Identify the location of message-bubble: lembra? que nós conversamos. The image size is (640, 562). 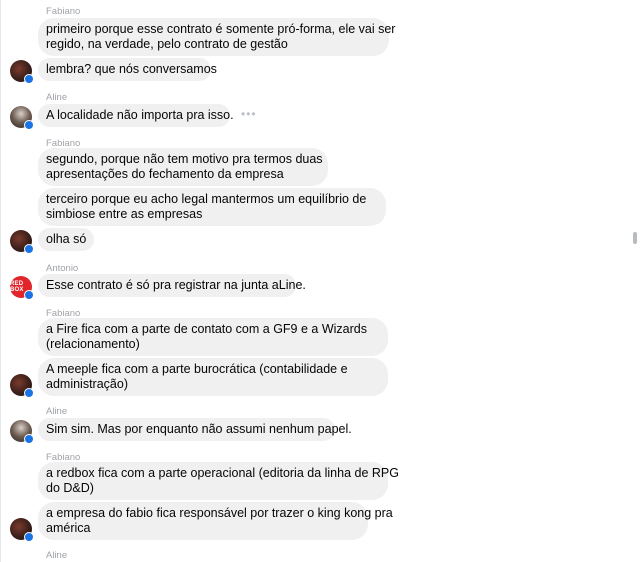
(127, 69).